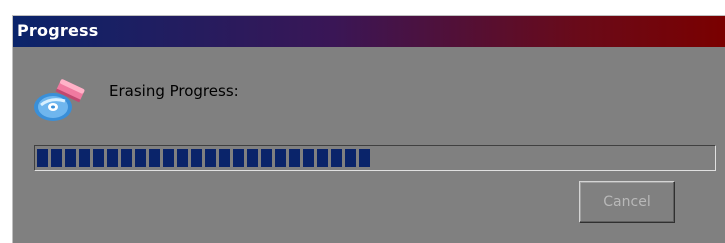 This screenshot has width=725, height=243. What do you see at coordinates (375, 158) in the screenshot?
I see `progress-bar` at bounding box center [375, 158].